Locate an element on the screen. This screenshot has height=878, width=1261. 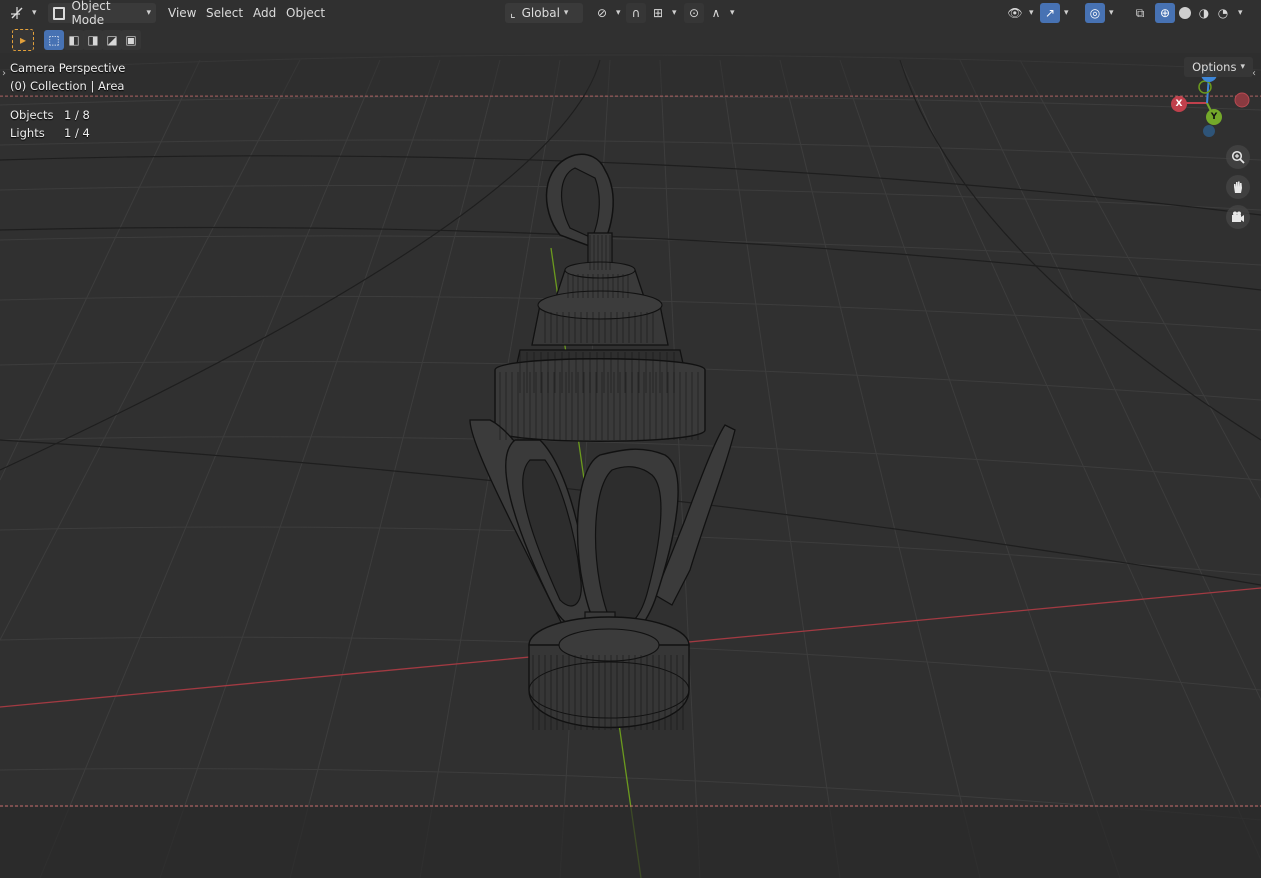
mode-label: Object Mode is located at coordinates (91, 13).